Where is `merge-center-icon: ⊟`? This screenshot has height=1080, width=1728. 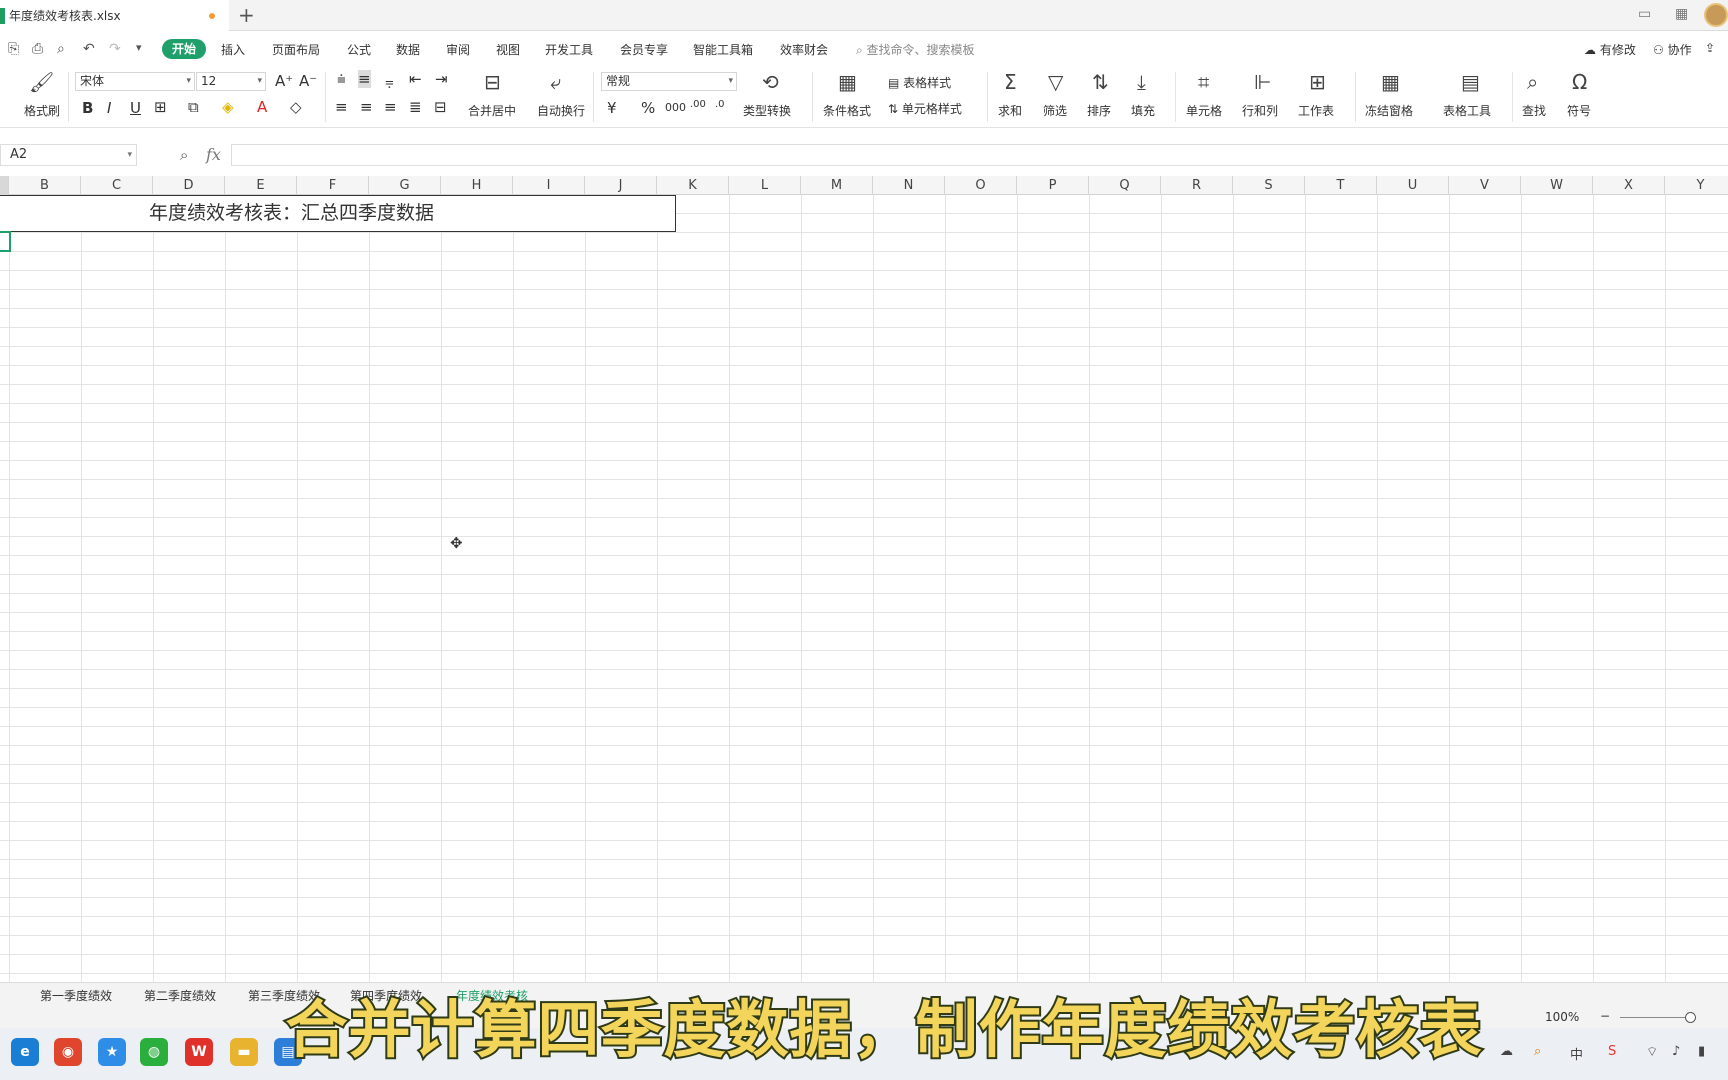 merge-center-icon: ⊟ is located at coordinates (492, 82).